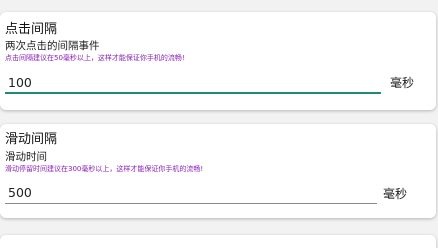 The image size is (438, 248). What do you see at coordinates (31, 139) in the screenshot?
I see `swipe-interval-title: 滑动间隔` at bounding box center [31, 139].